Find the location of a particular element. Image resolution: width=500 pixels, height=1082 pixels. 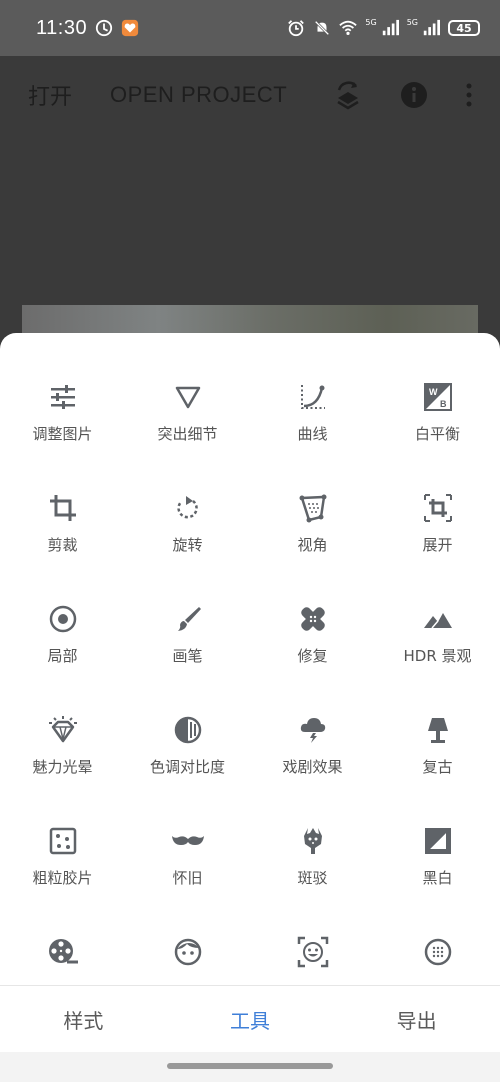

tool-label: 斑驳 is located at coordinates (312, 878).